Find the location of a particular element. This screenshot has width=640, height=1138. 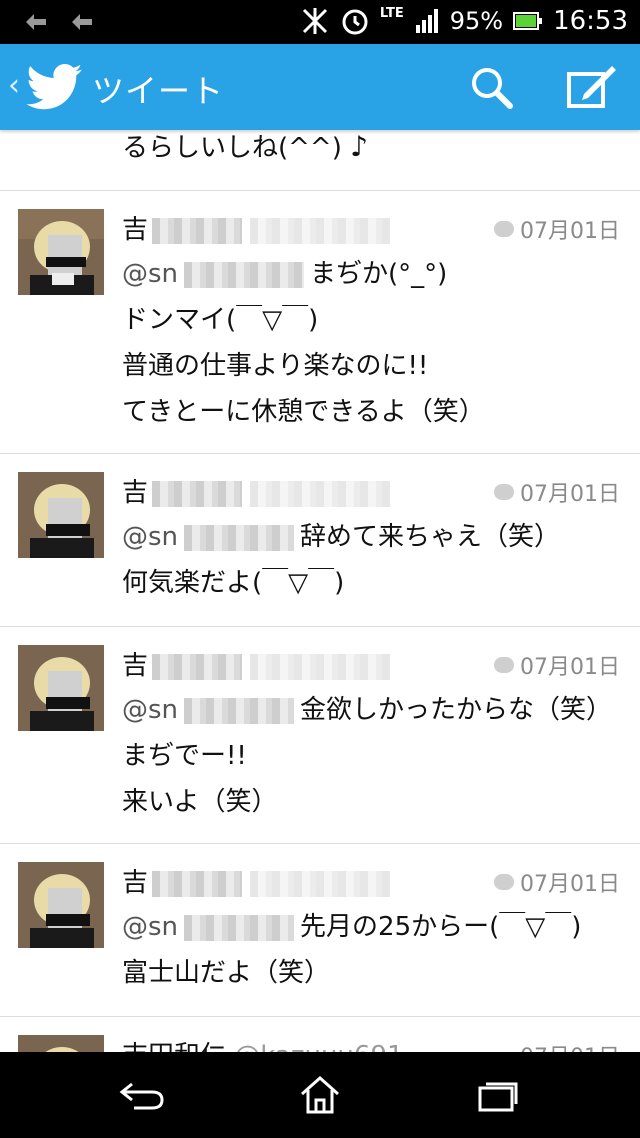

search-icon is located at coordinates (492, 88).